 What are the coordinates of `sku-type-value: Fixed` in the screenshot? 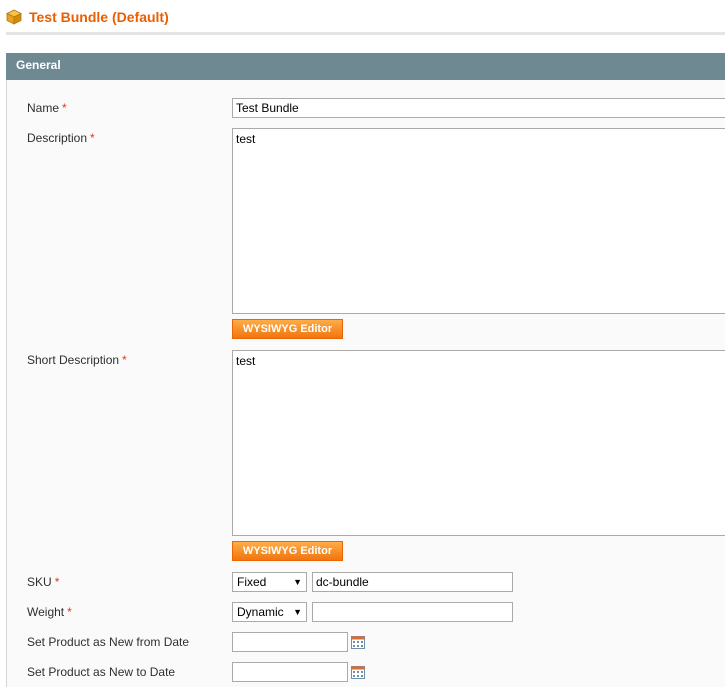 It's located at (252, 582).